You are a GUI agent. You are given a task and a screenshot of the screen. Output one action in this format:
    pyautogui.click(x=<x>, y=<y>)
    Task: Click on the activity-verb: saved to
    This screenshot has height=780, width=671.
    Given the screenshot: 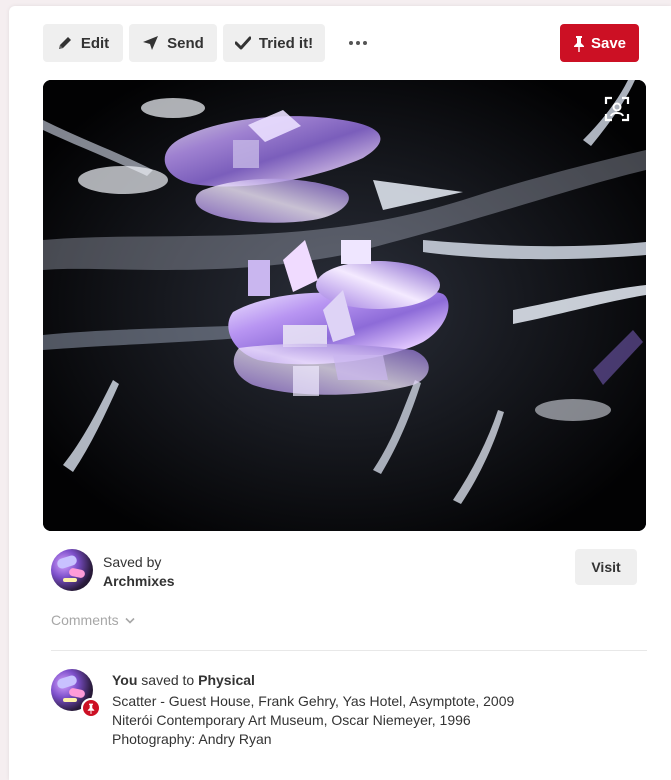 What is the action you would take?
    pyautogui.click(x=168, y=680)
    